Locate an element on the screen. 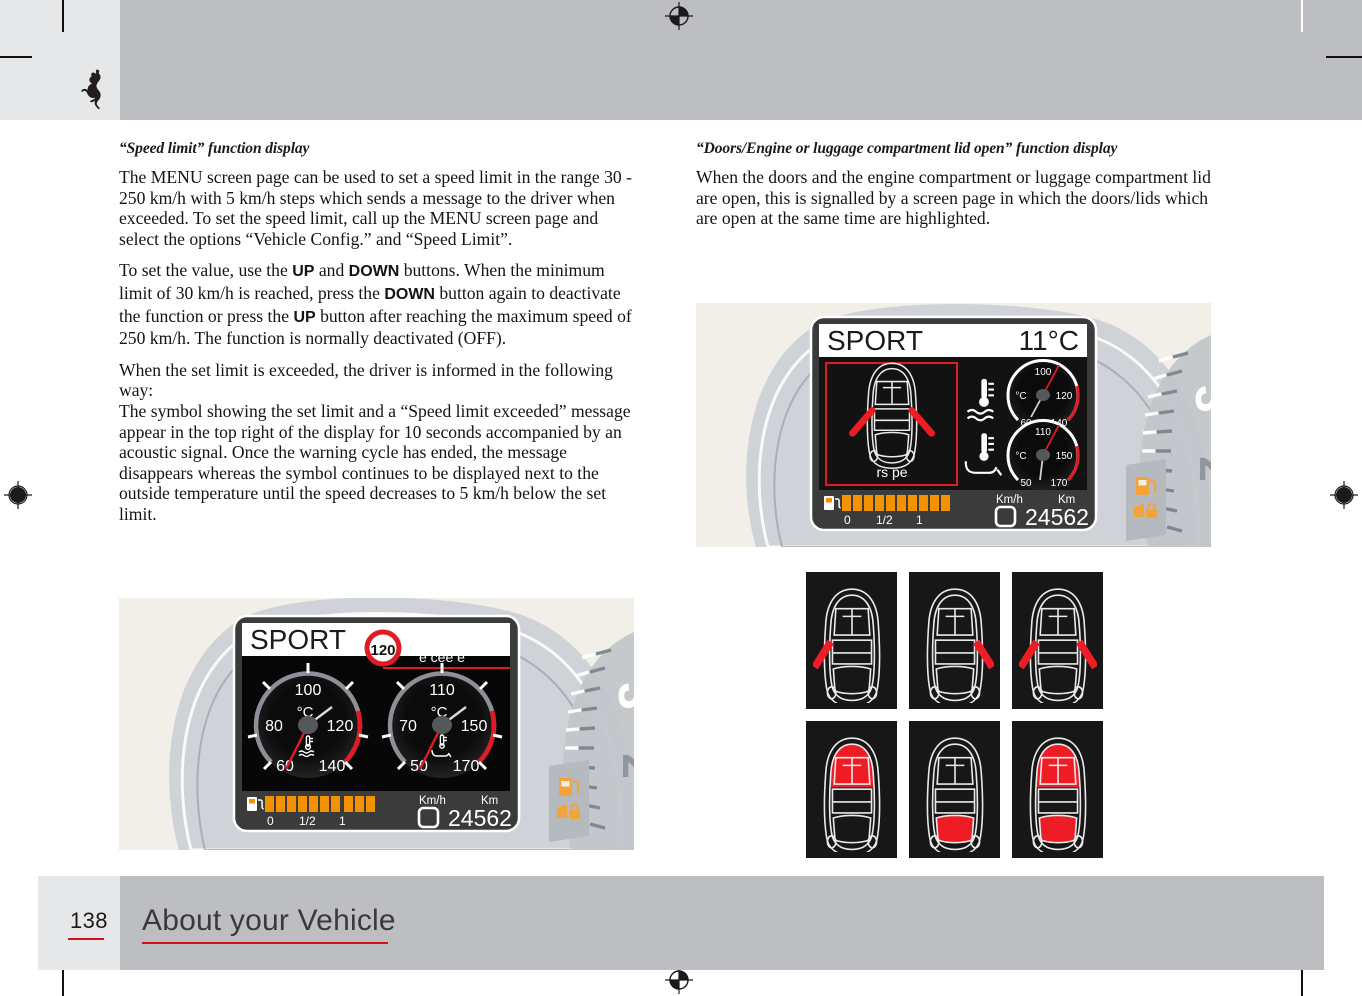  crop-mark-left-horizontal is located at coordinates (16, 57).